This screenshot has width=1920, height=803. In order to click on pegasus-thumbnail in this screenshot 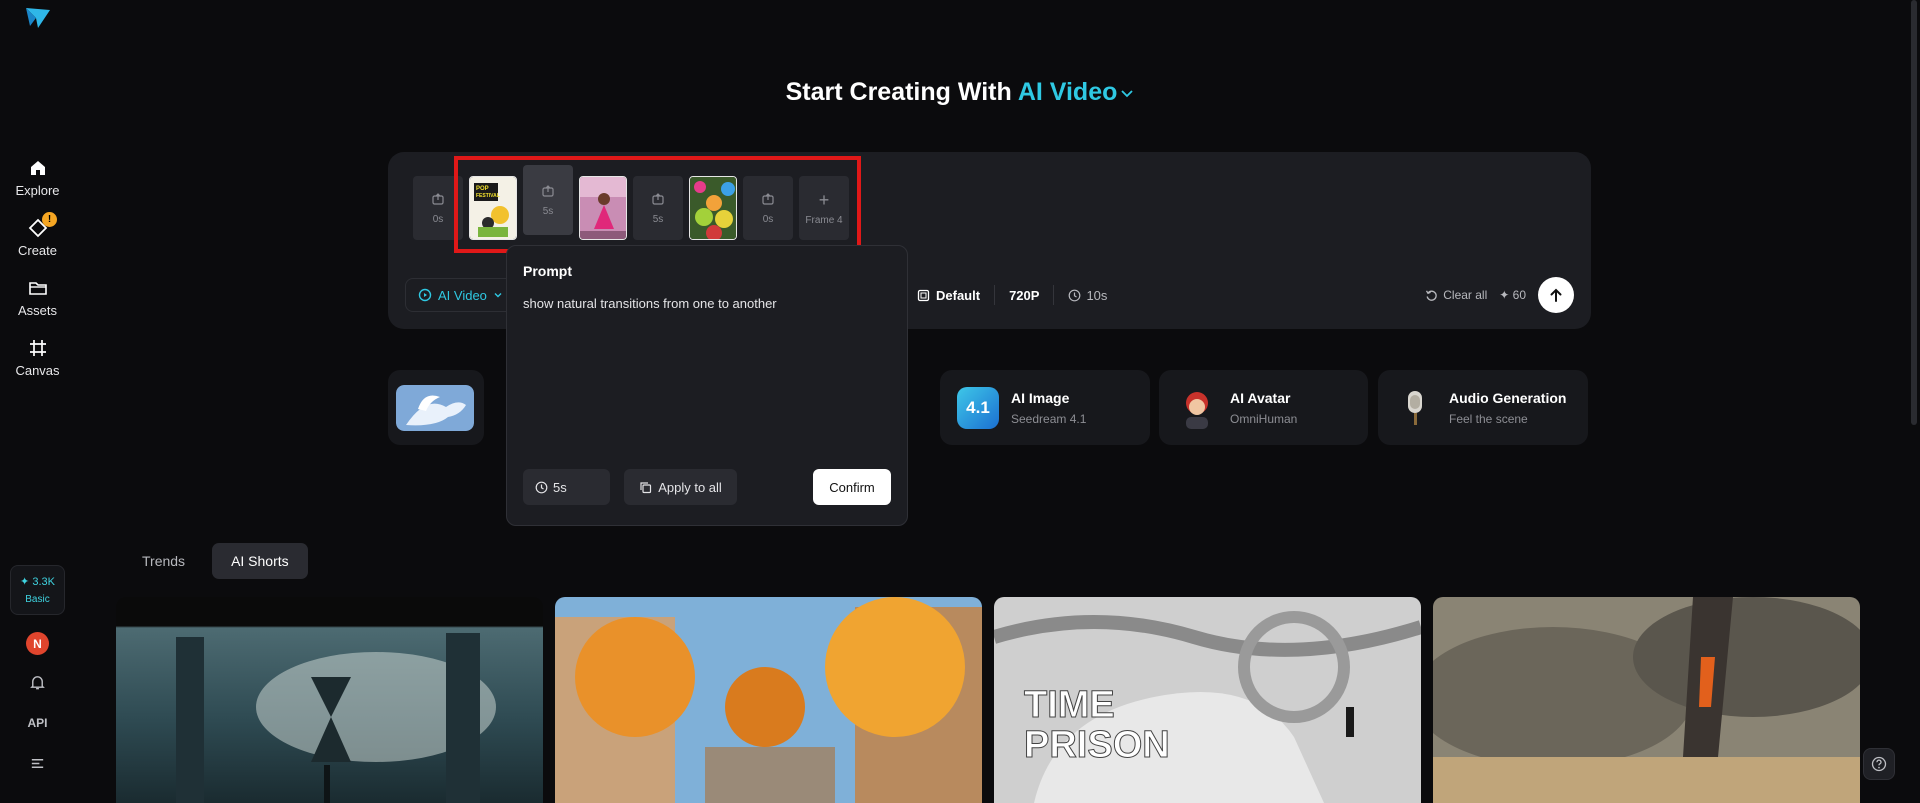, I will do `click(435, 407)`.